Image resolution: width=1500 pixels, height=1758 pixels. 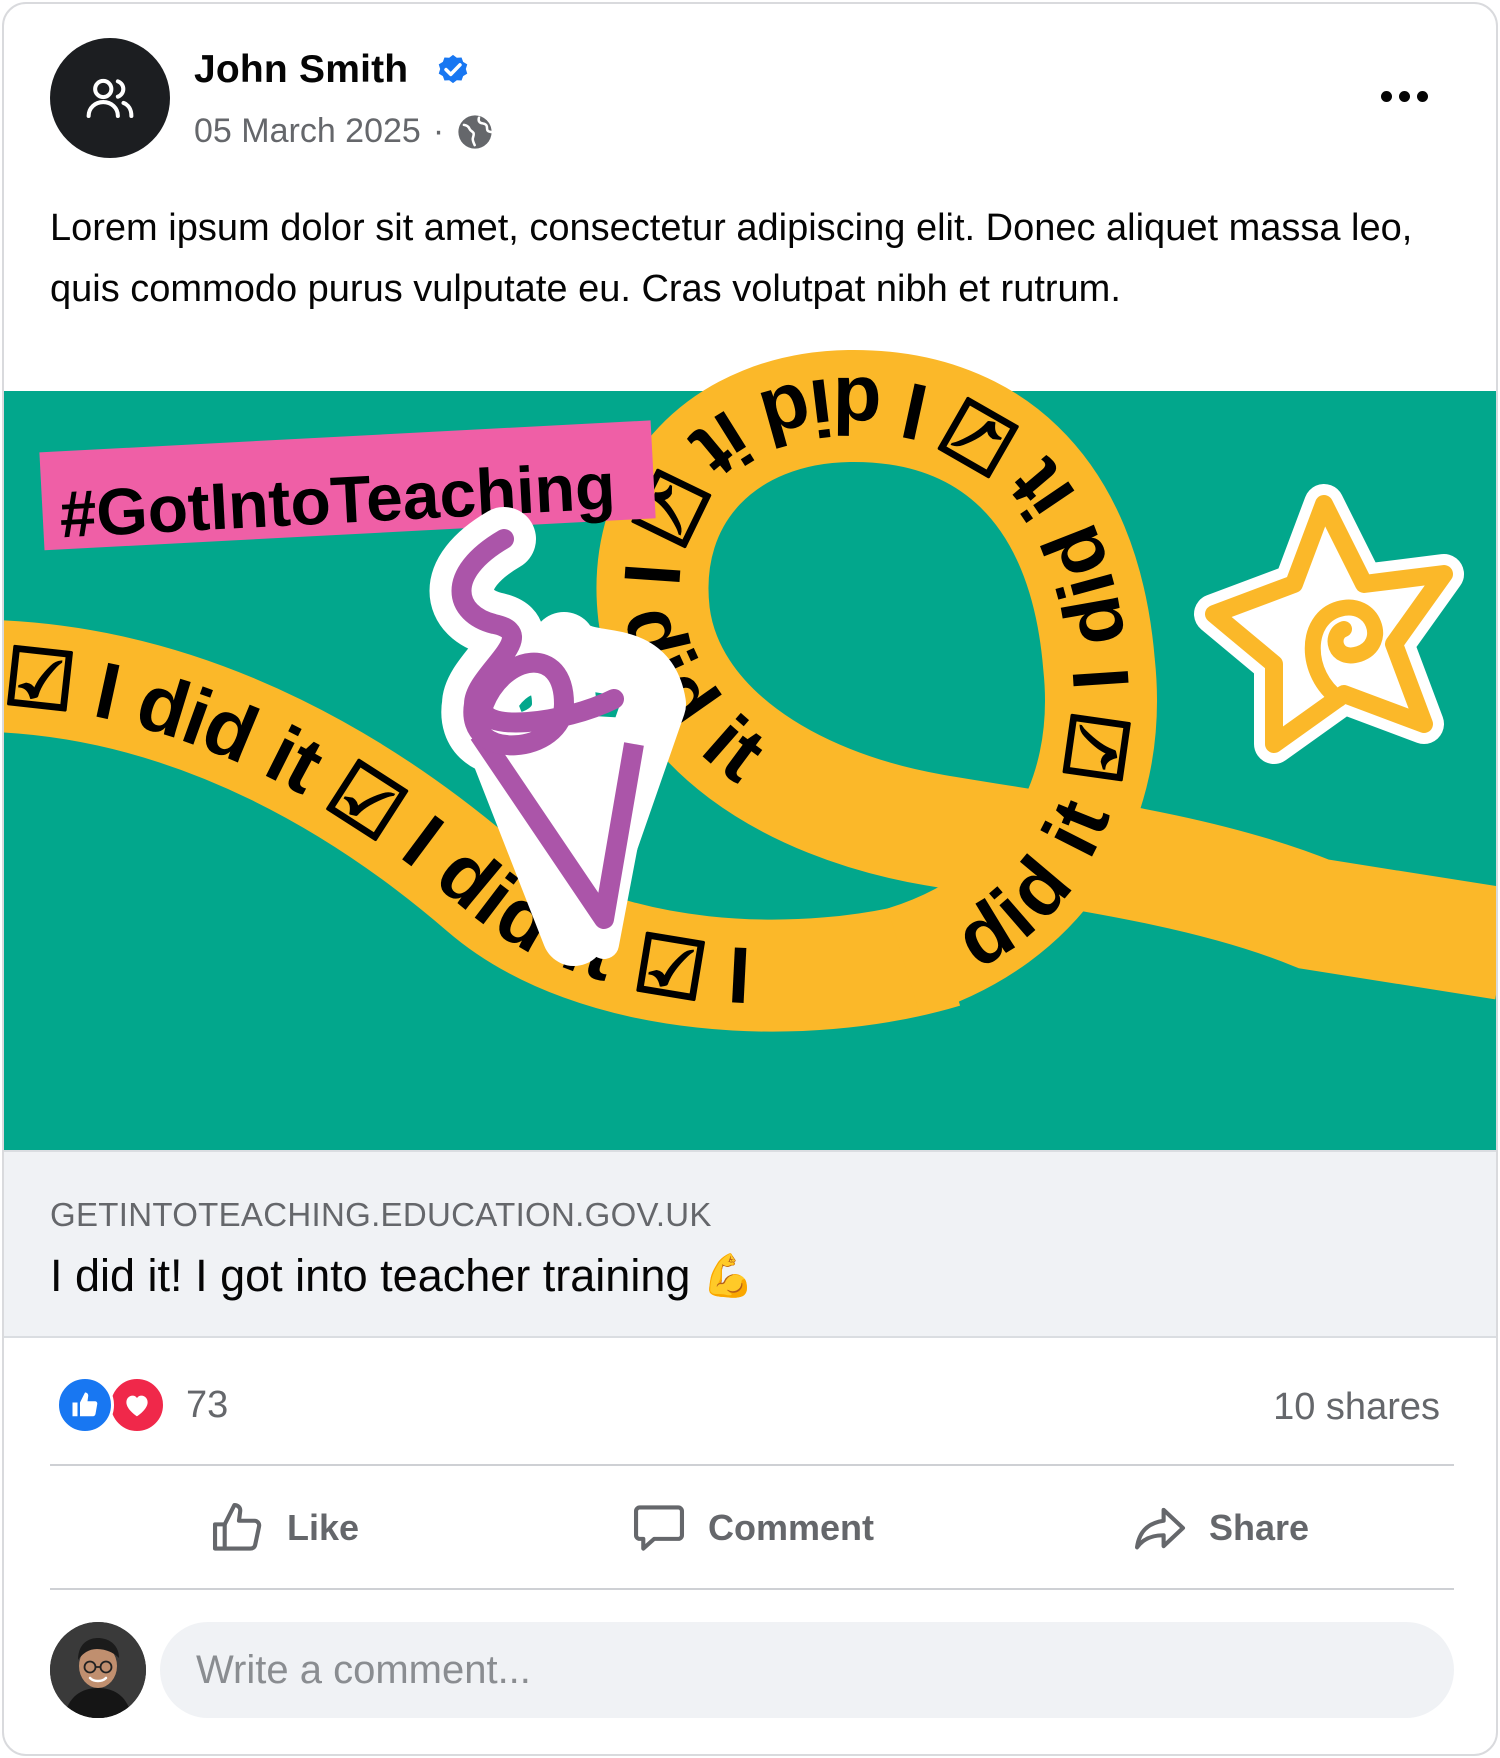 What do you see at coordinates (301, 70) in the screenshot?
I see `author-name: John Smith` at bounding box center [301, 70].